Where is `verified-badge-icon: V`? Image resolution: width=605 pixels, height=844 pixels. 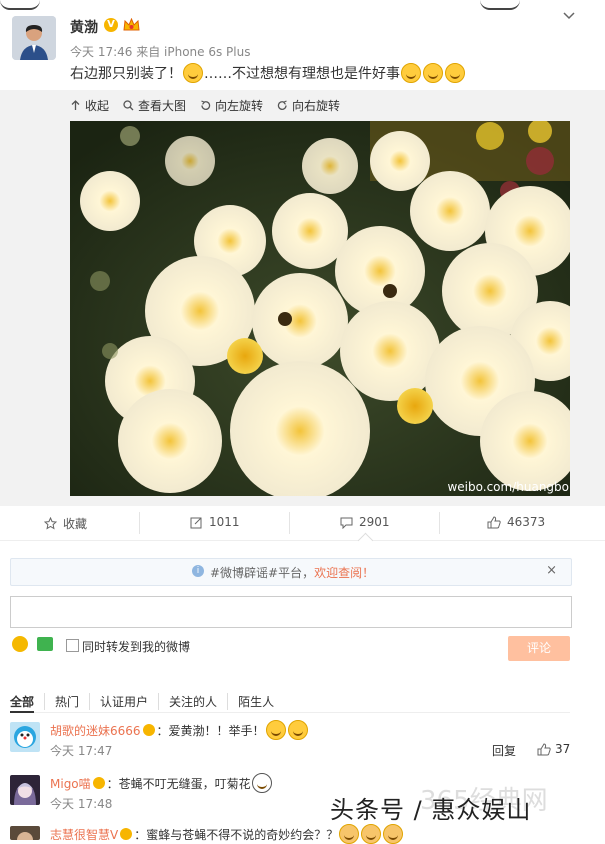 verified-badge-icon: V is located at coordinates (111, 25).